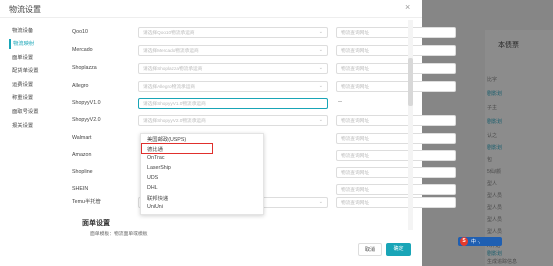  I want to click on select-placeholder: 请选择ShopyyV1.0物流承运商, so click(174, 103).